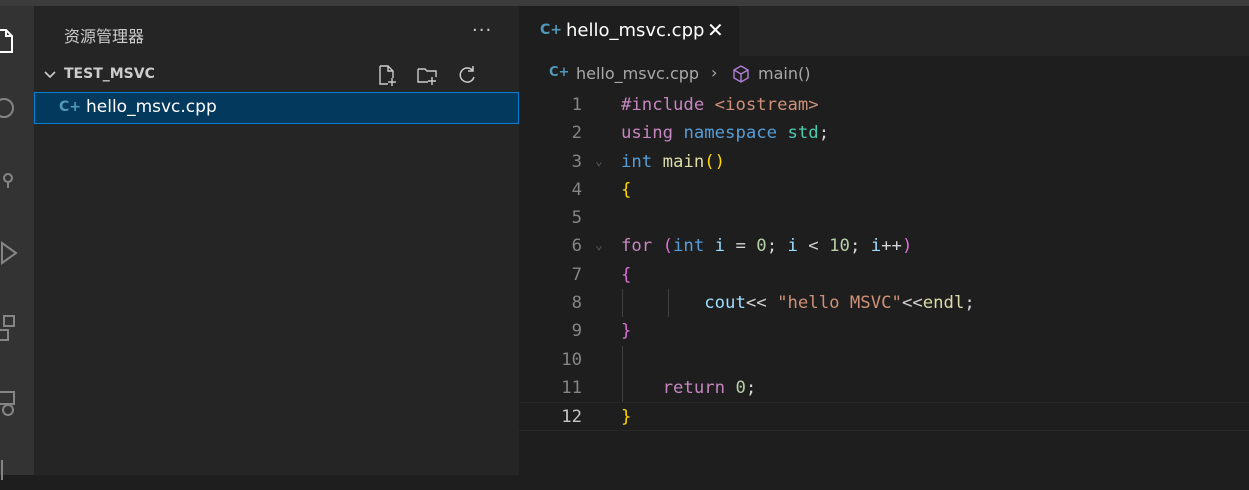  What do you see at coordinates (683, 161) in the screenshot?
I see `code-token: main` at bounding box center [683, 161].